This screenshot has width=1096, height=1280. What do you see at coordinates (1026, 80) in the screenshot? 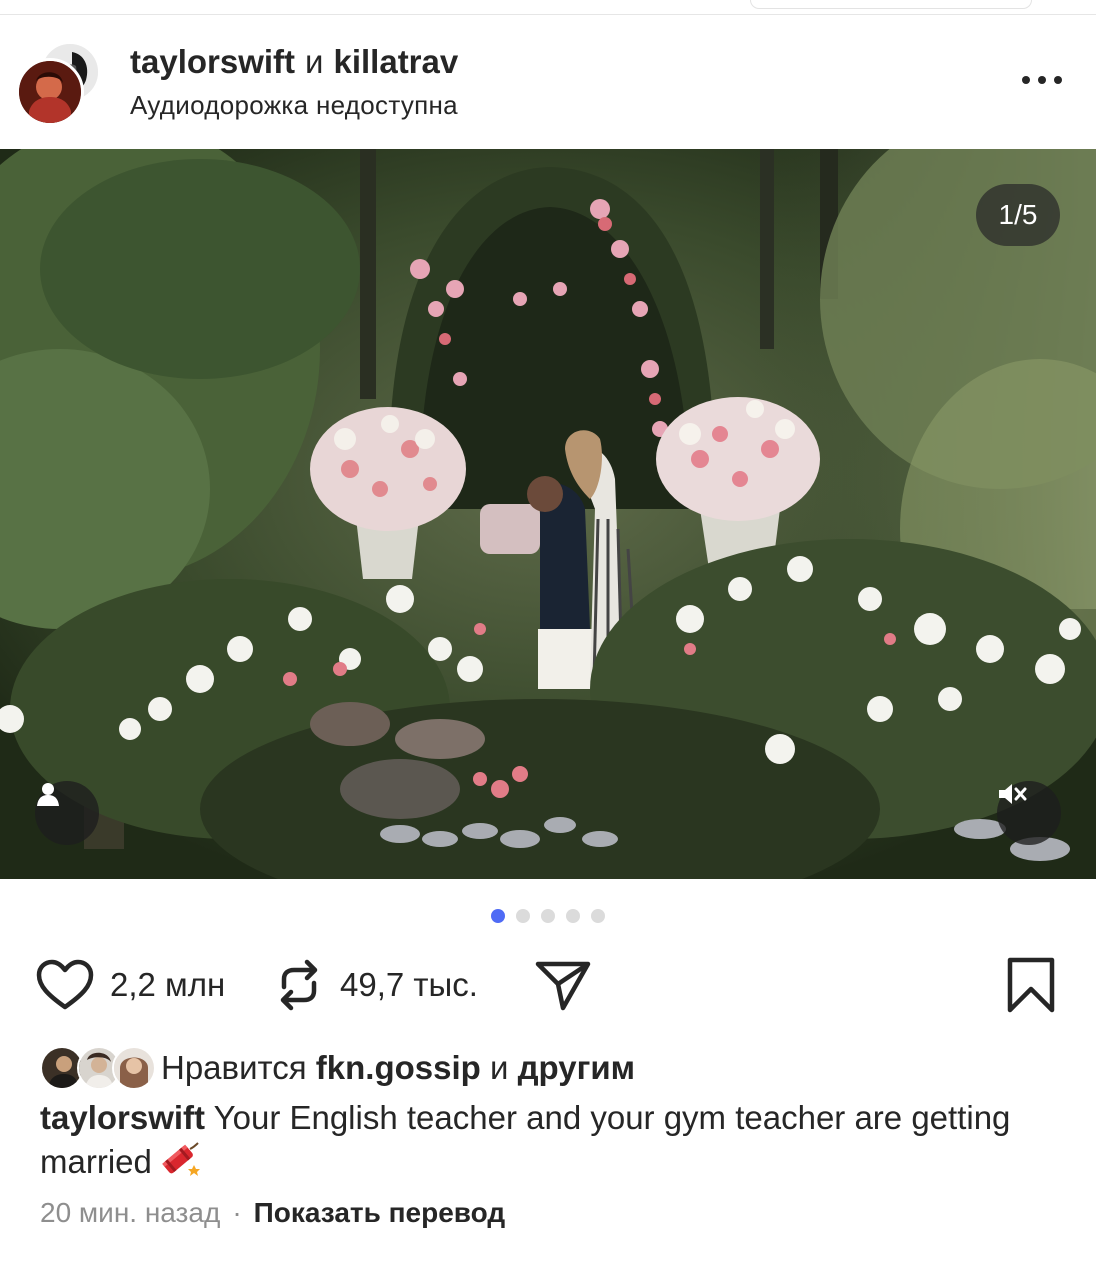
I see `more-horizontal-icon` at bounding box center [1026, 80].